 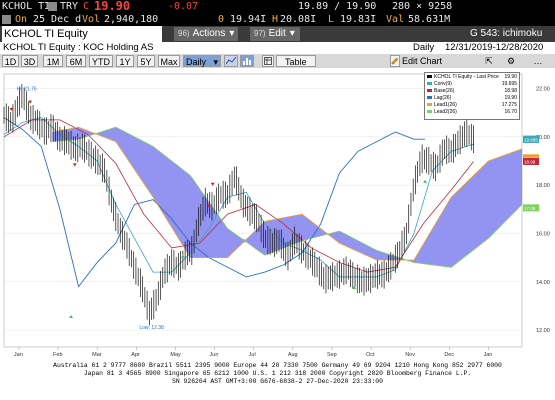 I want to click on quote-low: 19.83I, so click(x=358, y=19).